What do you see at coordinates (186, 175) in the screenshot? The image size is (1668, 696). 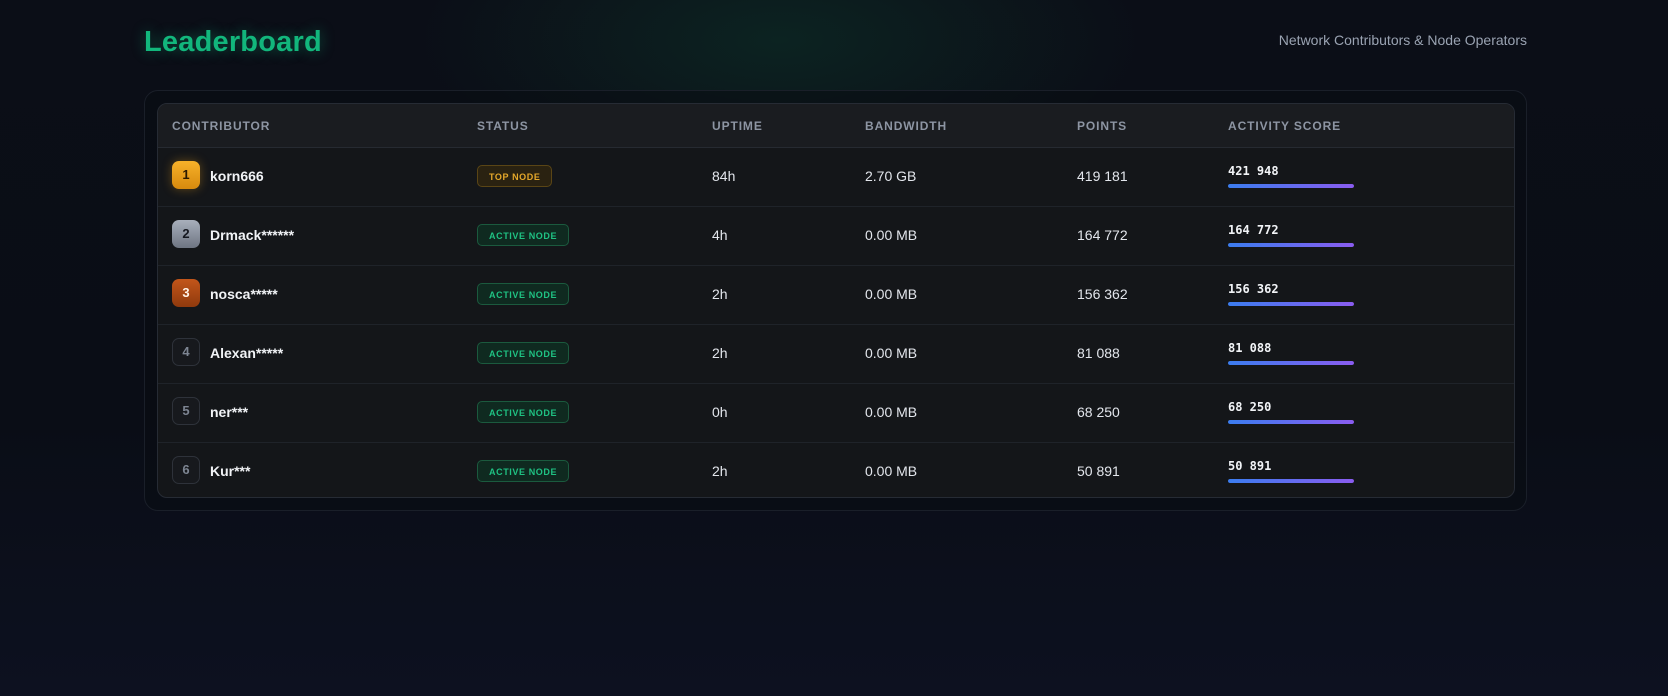 I see `rank-badge-gold: 1` at bounding box center [186, 175].